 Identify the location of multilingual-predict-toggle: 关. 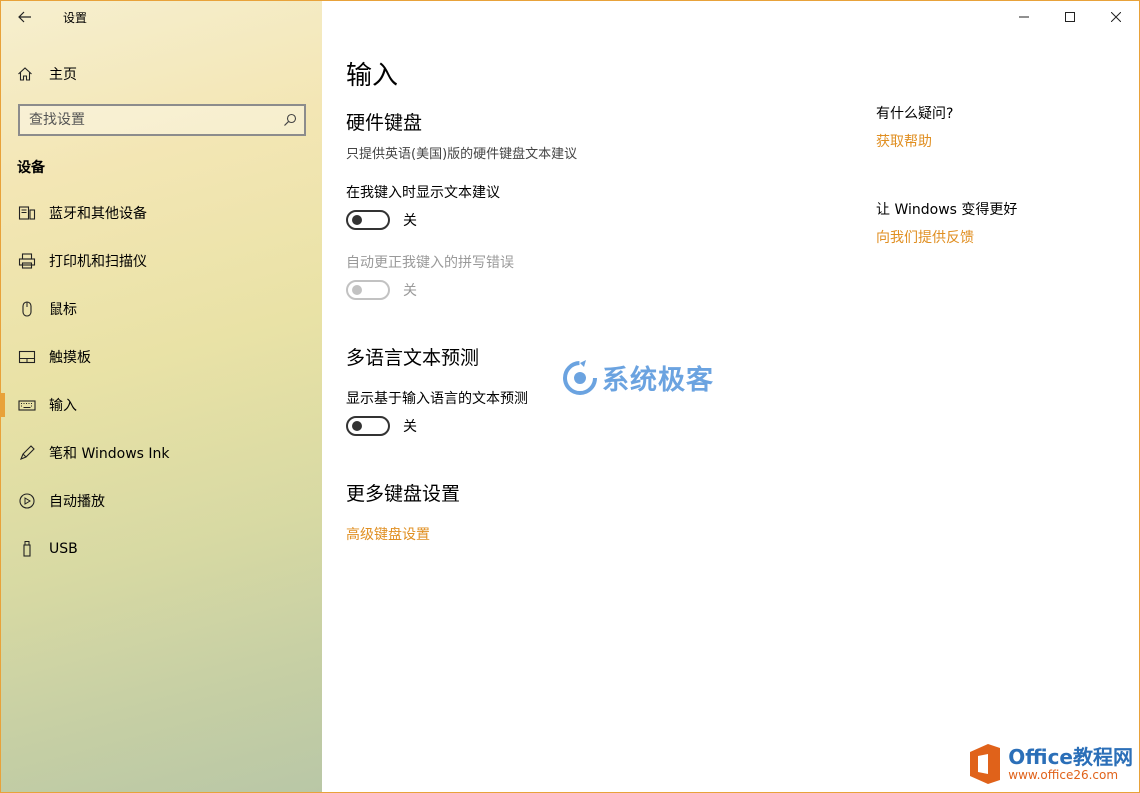
(381, 426).